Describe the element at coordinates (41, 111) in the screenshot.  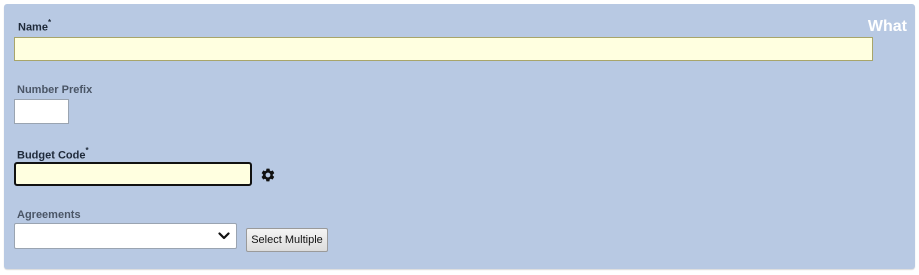
I see `number-prefix-input` at that location.